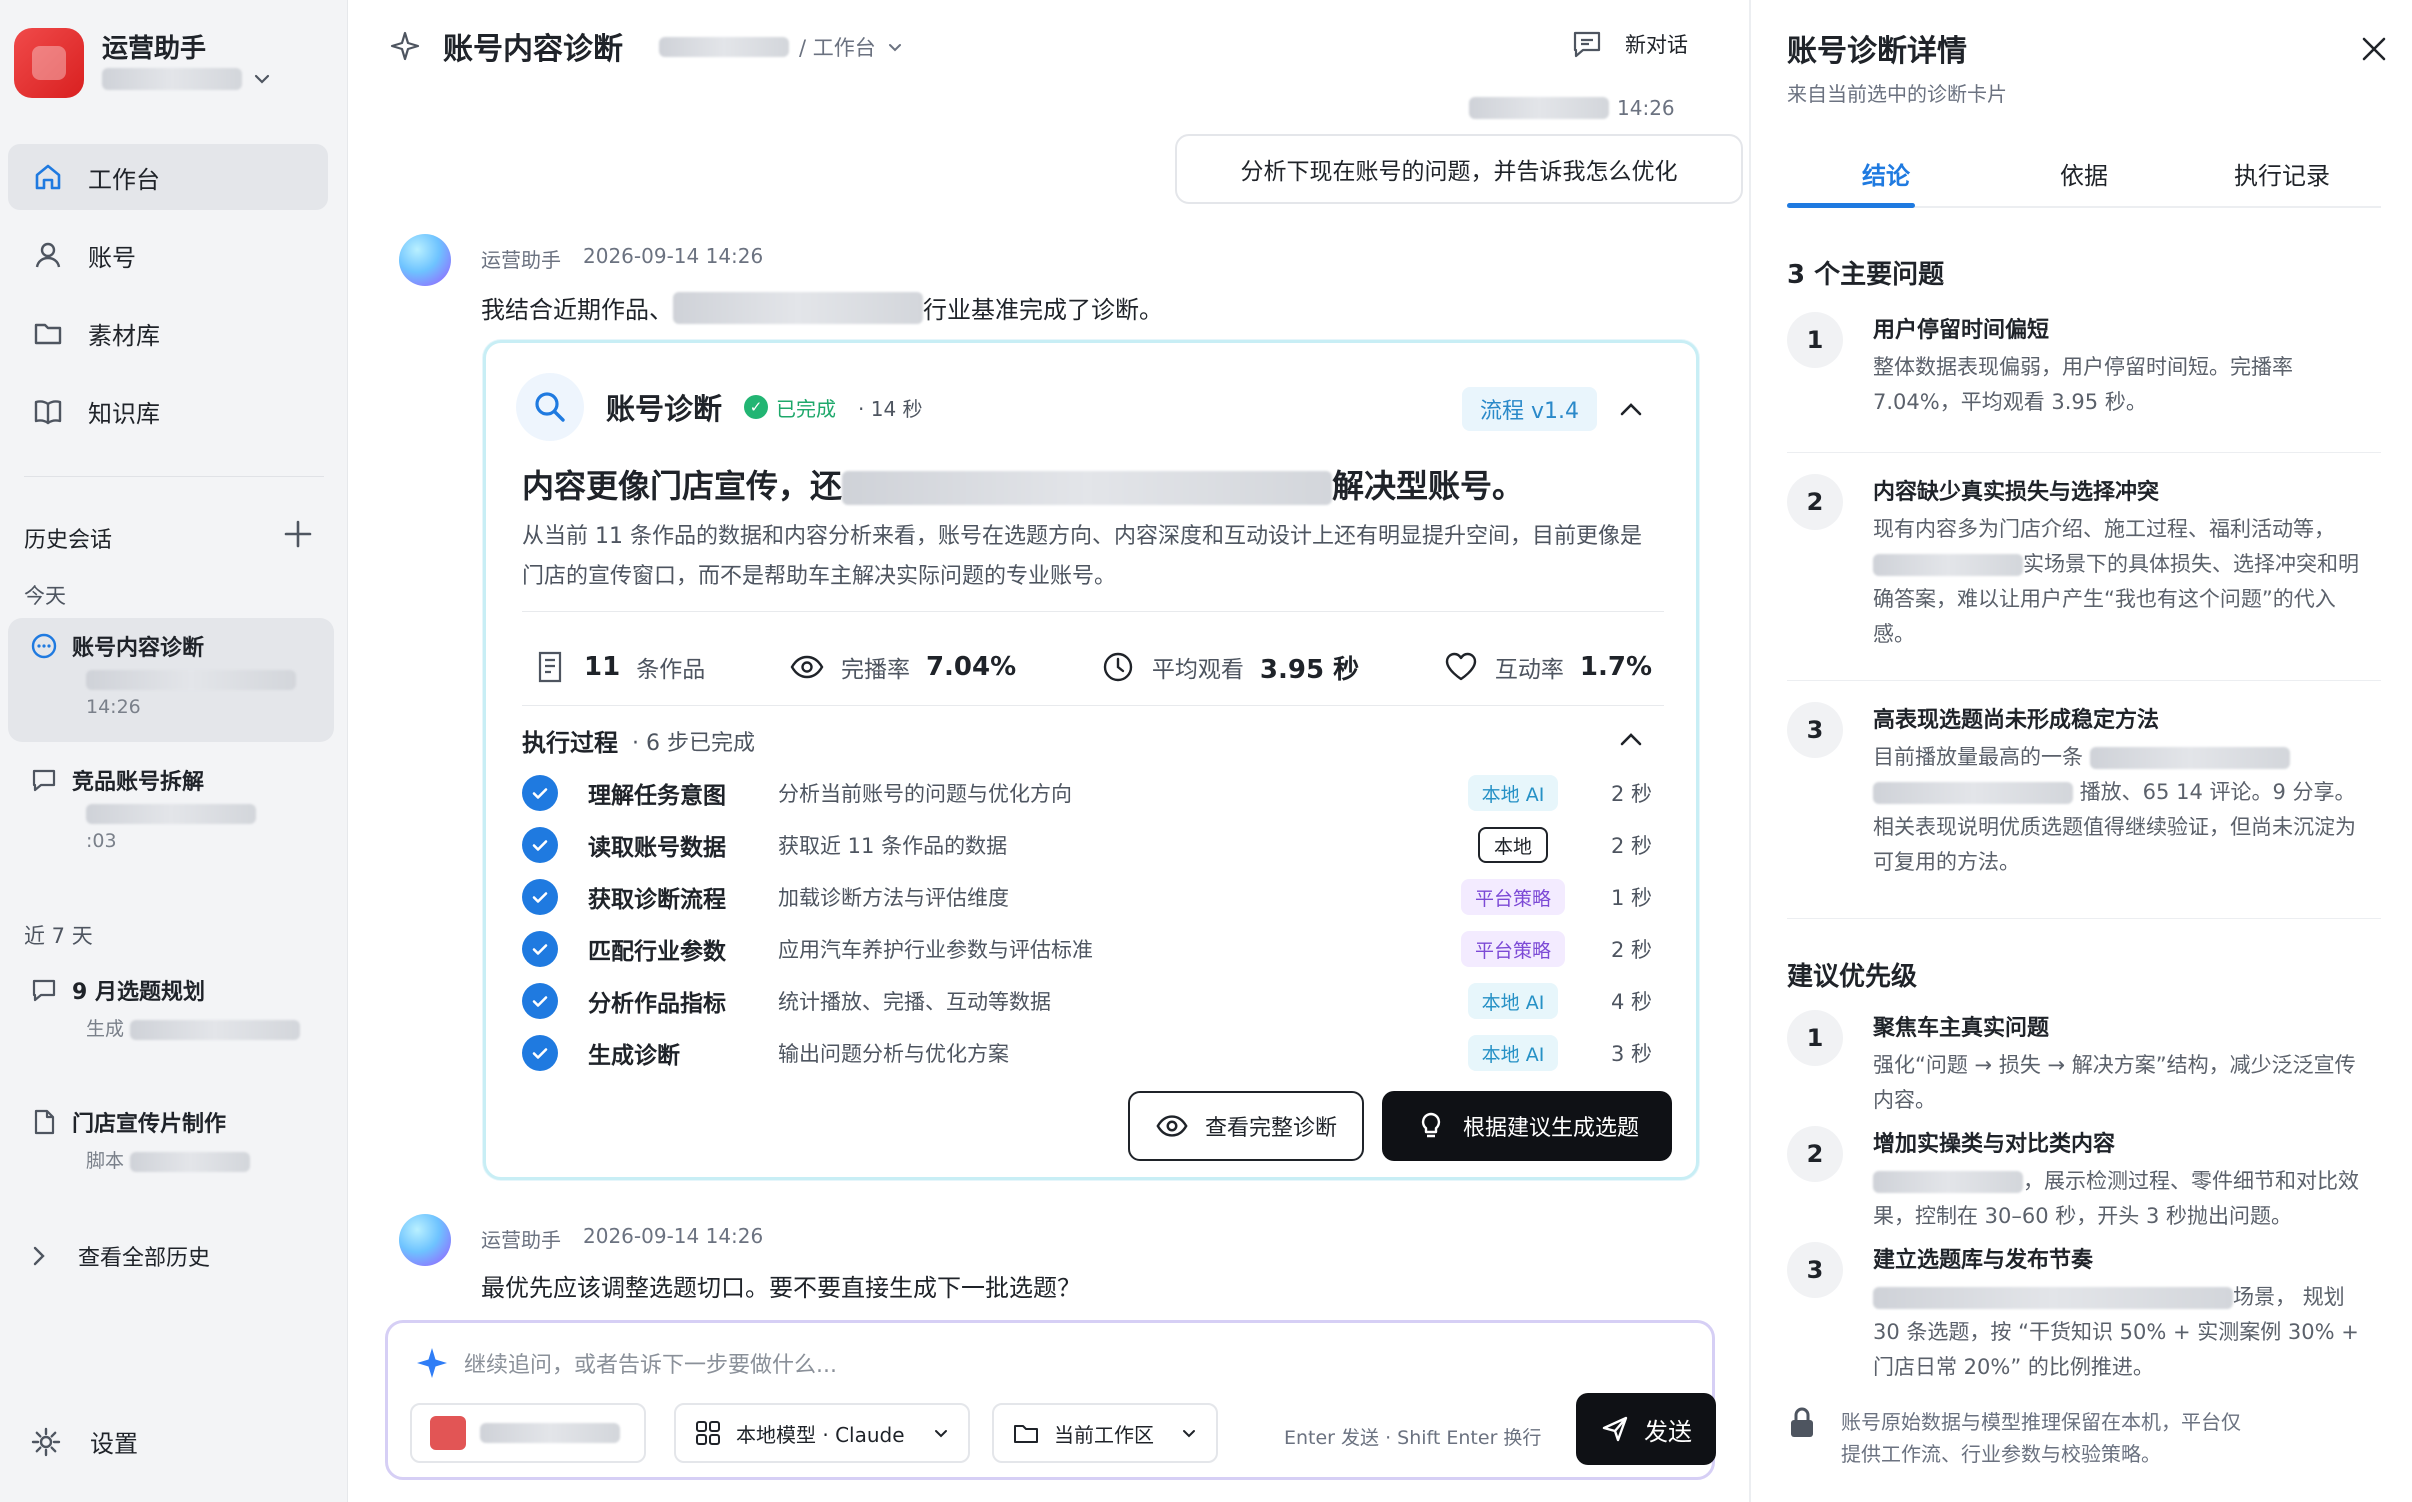 The width and height of the screenshot is (2412, 1502). What do you see at coordinates (1815, 1270) in the screenshot?
I see `priority-number: 3` at bounding box center [1815, 1270].